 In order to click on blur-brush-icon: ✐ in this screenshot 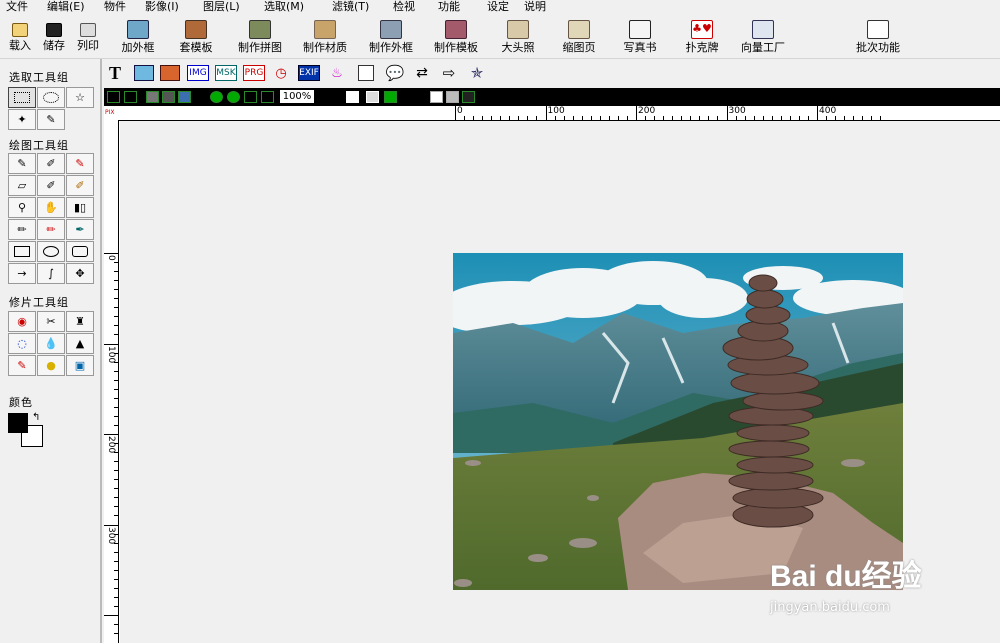, I will do `click(80, 185)`.